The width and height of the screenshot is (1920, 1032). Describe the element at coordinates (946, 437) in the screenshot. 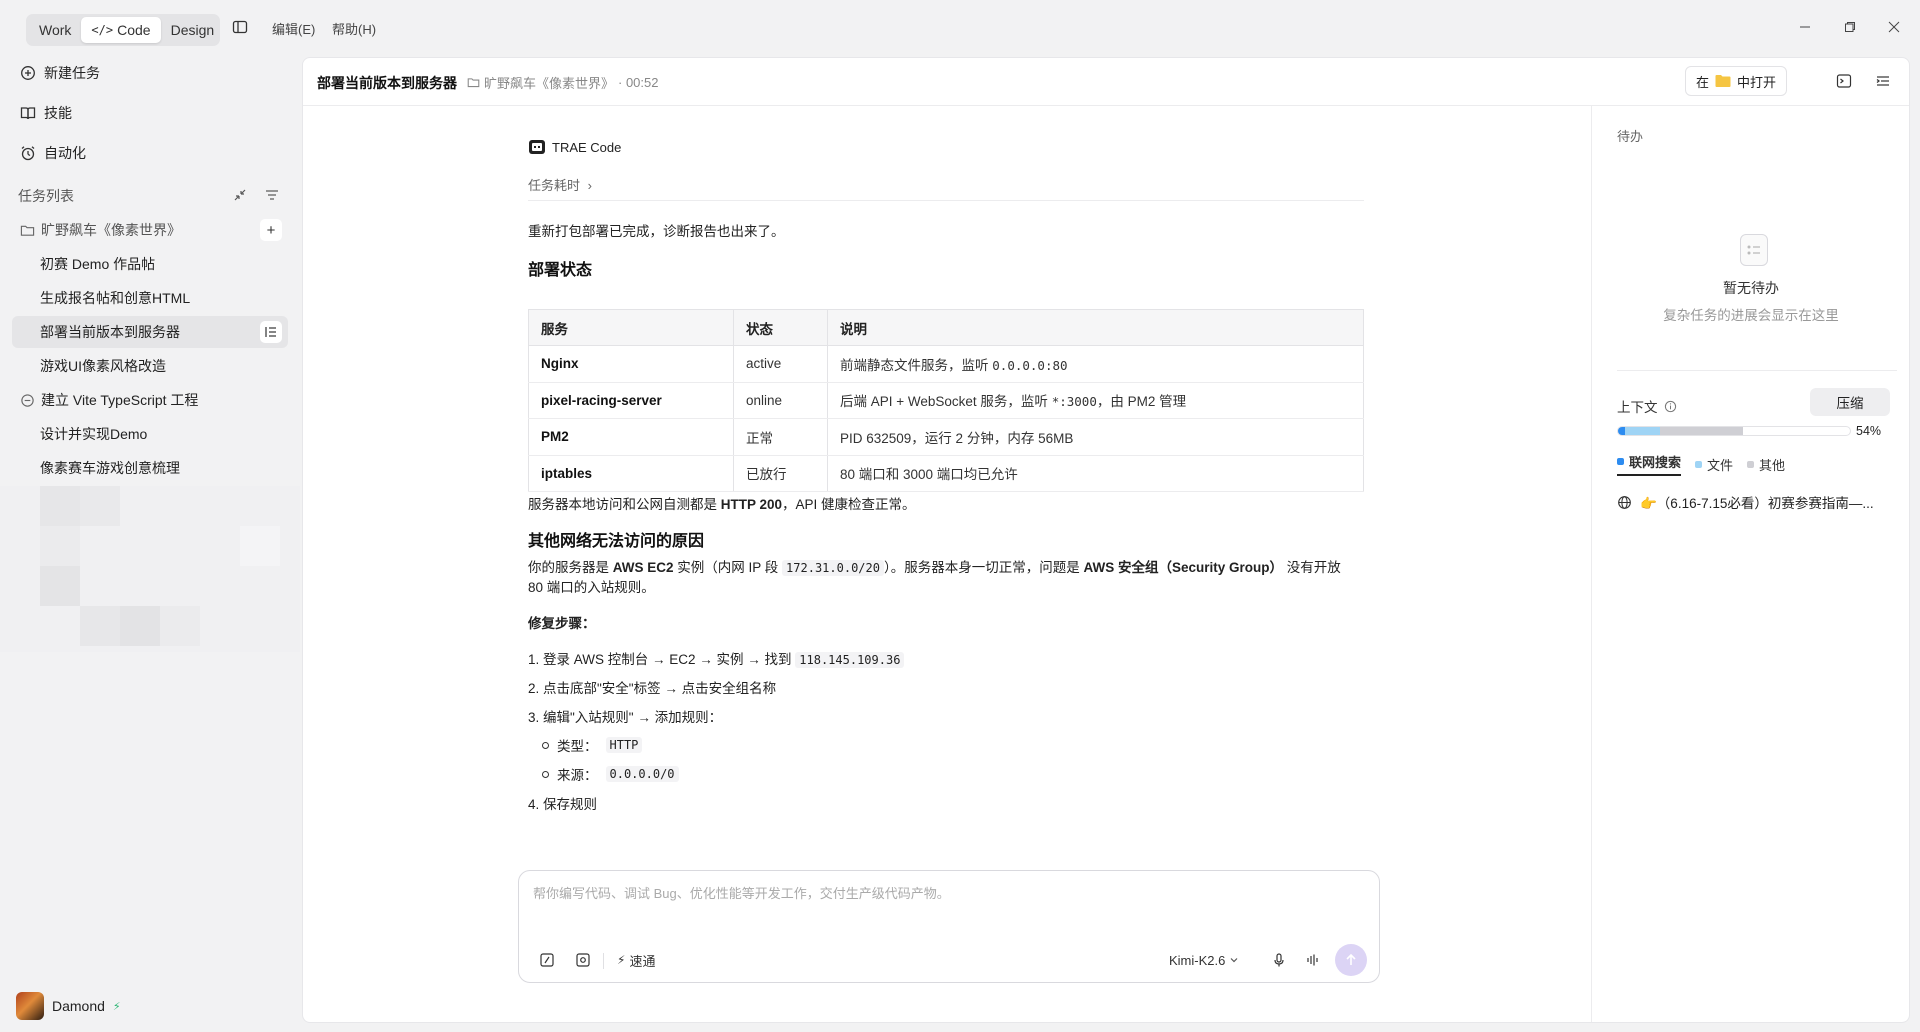

I see `table-row: PM2 正常 PID 632509，运行 2 分钟，内存 56MB` at that location.